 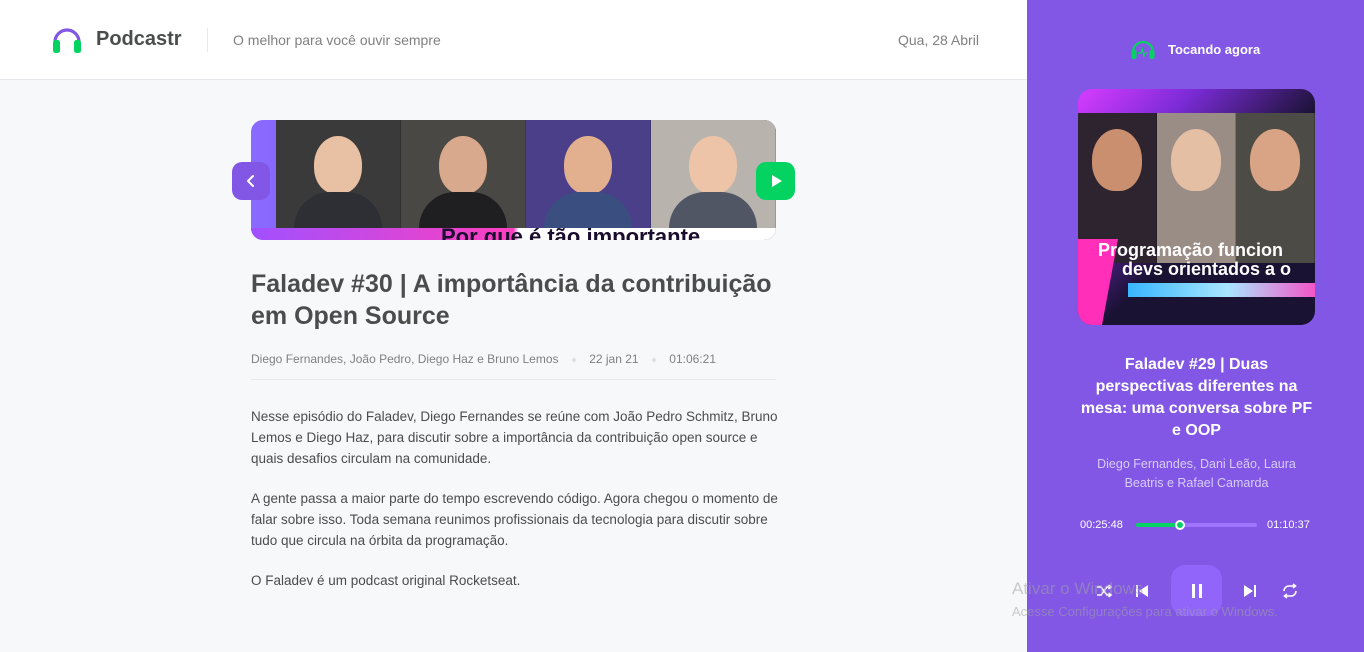 I want to click on meta-divider, so click(x=513, y=379).